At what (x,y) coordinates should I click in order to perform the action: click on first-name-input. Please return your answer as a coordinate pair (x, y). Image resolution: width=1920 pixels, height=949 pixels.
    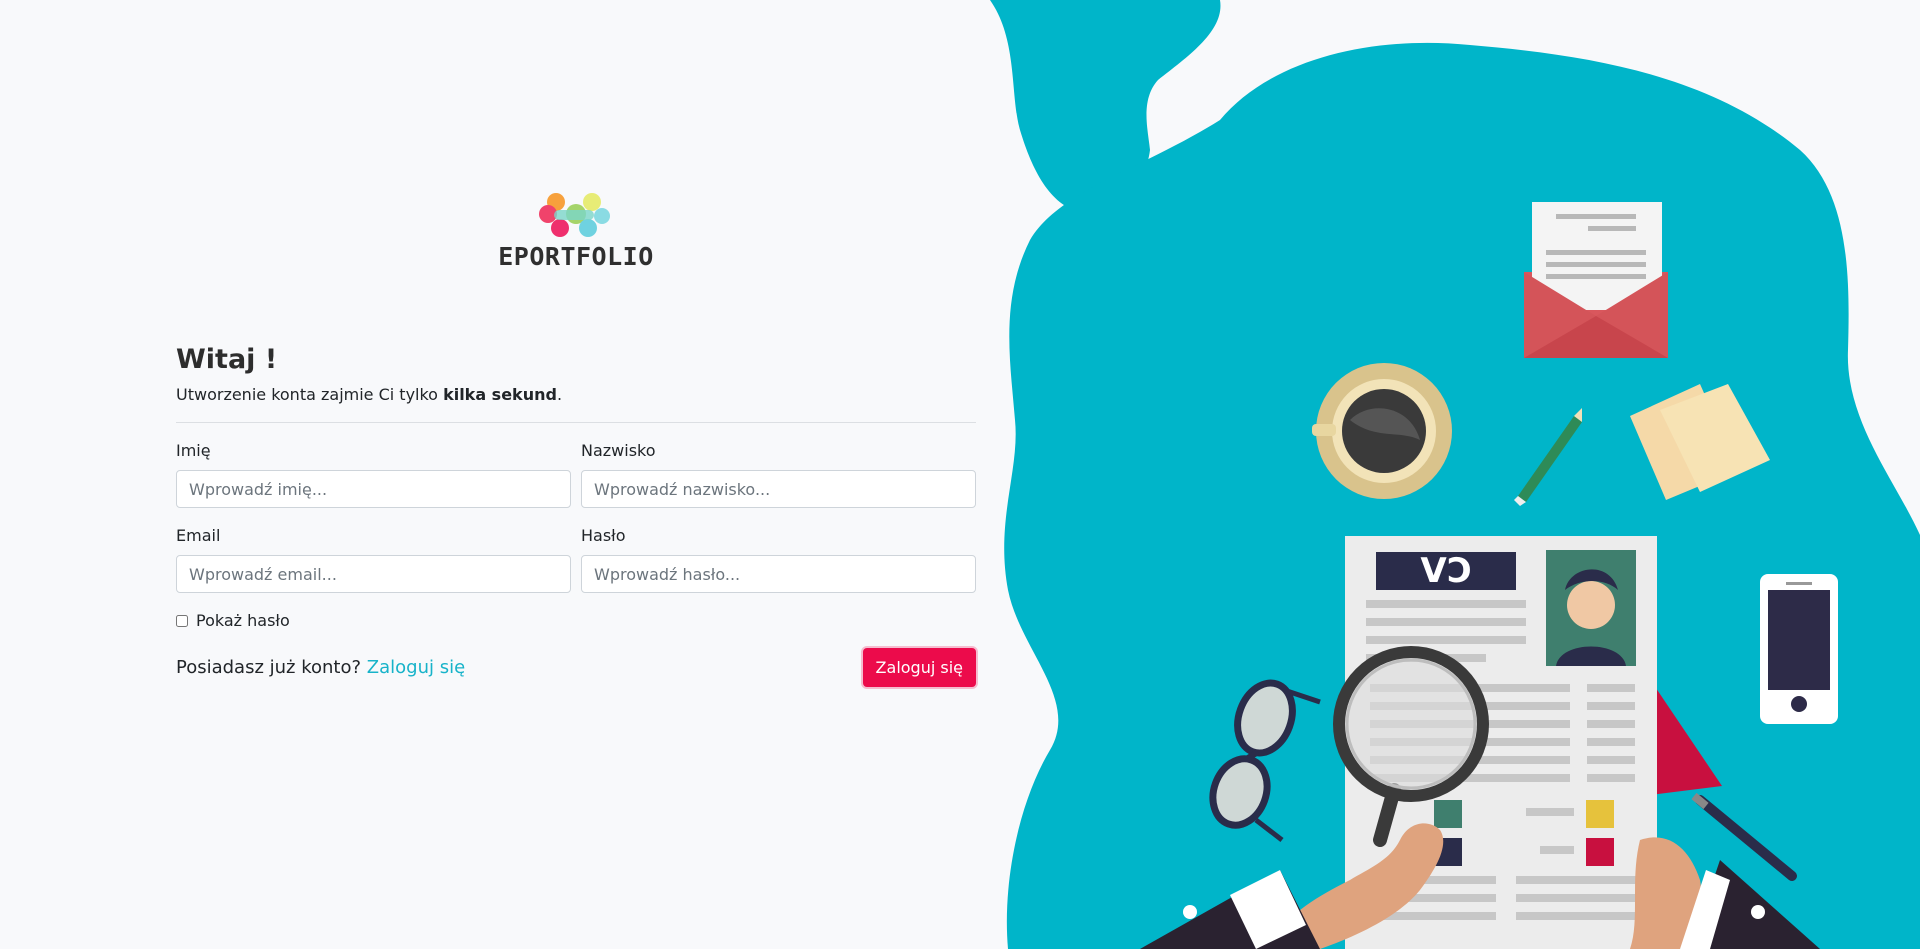
    Looking at the image, I should click on (373, 489).